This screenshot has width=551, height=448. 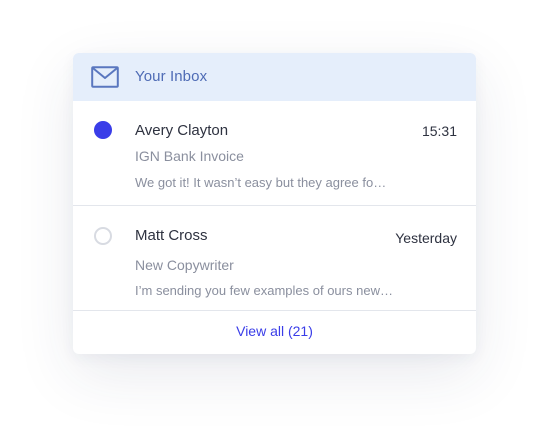 What do you see at coordinates (189, 156) in the screenshot?
I see `message-subject: IGN Bank Invoice` at bounding box center [189, 156].